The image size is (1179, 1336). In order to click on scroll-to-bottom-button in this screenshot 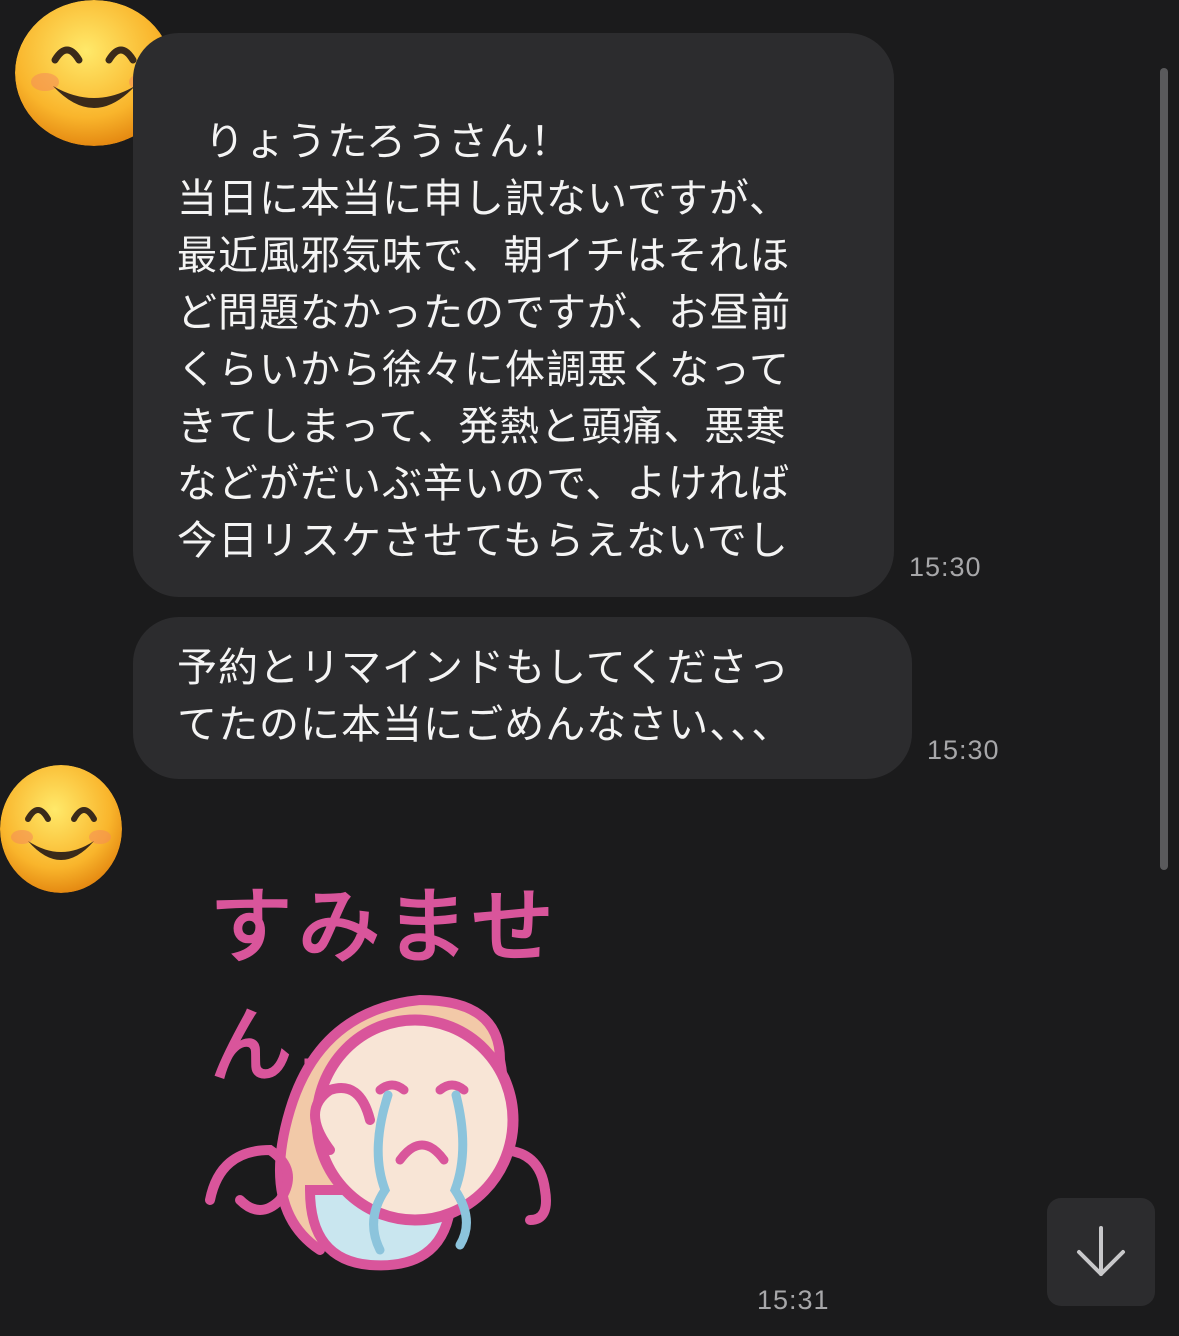, I will do `click(1101, 1252)`.